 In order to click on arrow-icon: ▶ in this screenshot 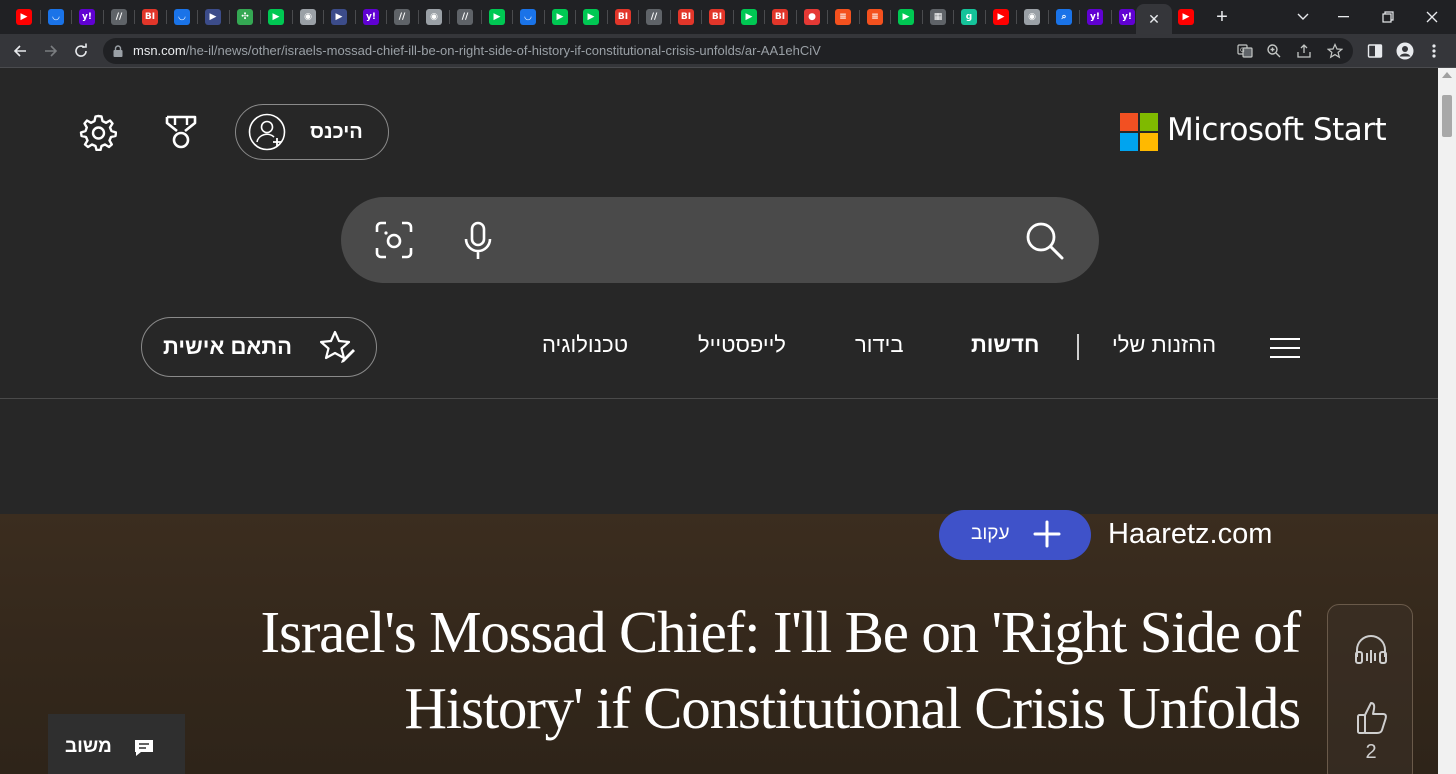, I will do `click(213, 17)`.